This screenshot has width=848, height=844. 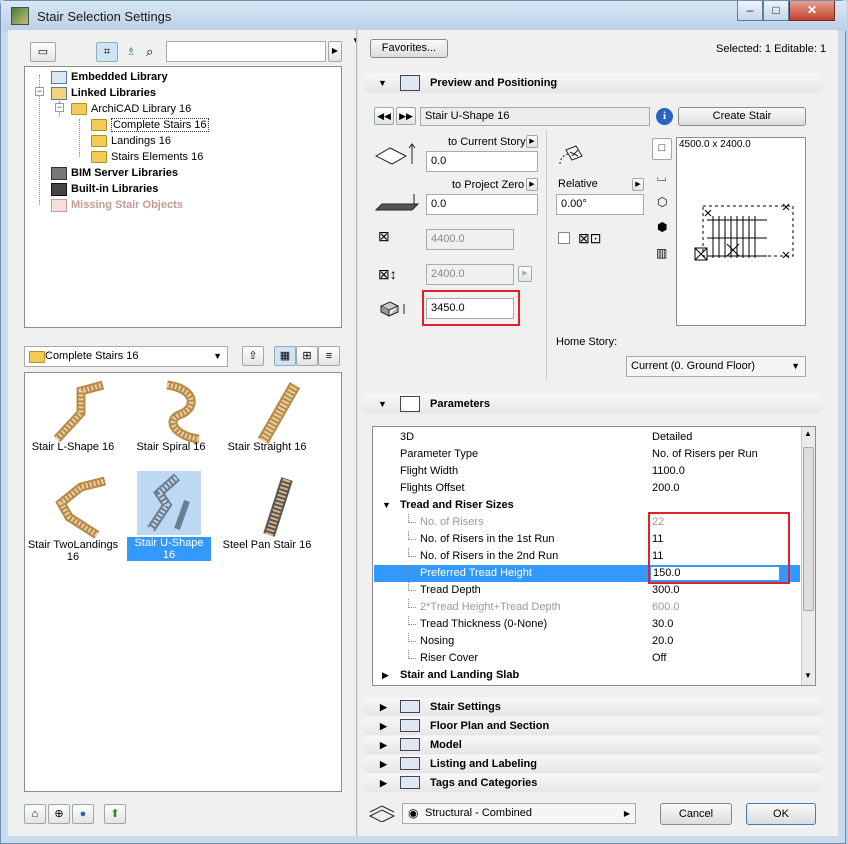 What do you see at coordinates (147, 157) in the screenshot?
I see `tree-item-stairs-elements: Stairs Elements 16` at bounding box center [147, 157].